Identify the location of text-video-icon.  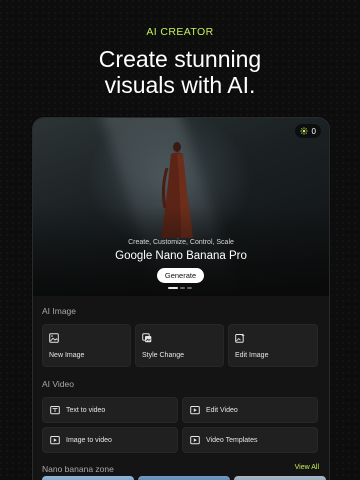
(55, 410).